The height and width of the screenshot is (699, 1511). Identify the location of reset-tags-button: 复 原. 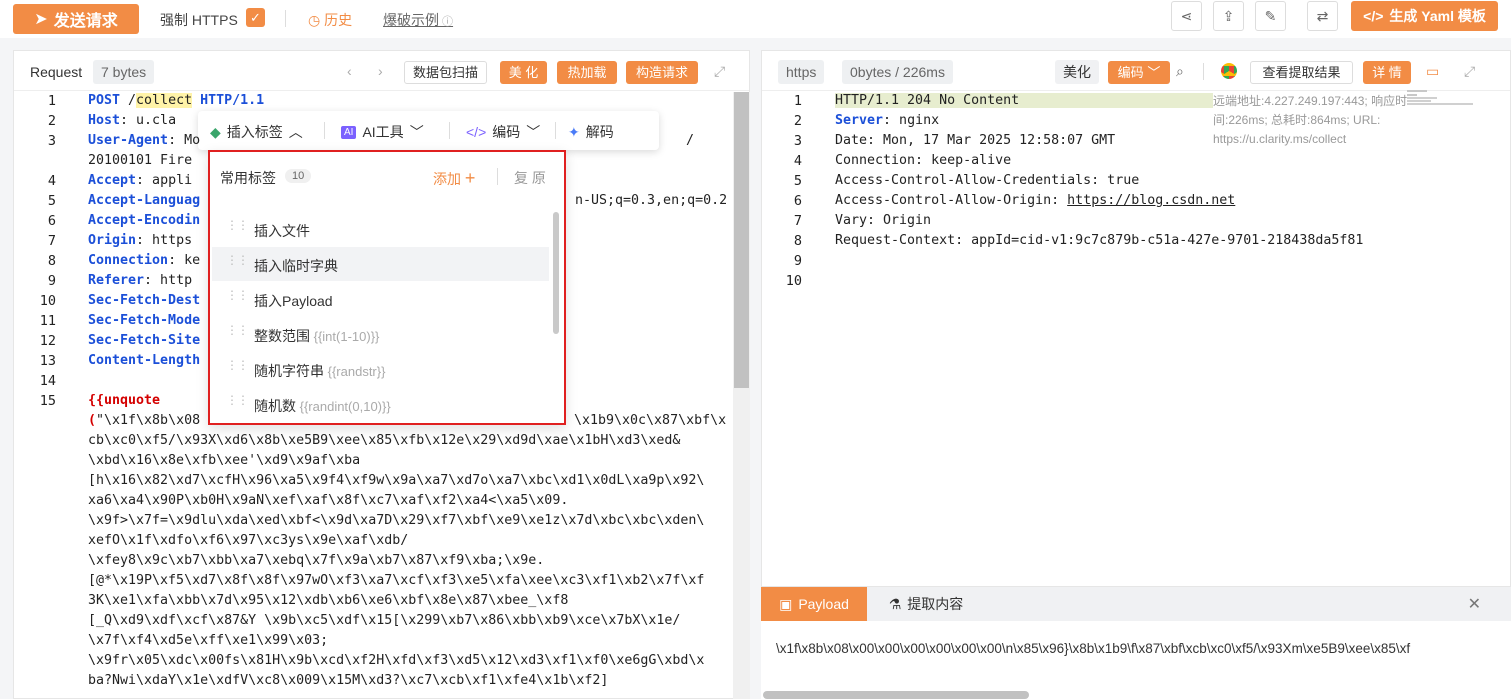
(530, 178).